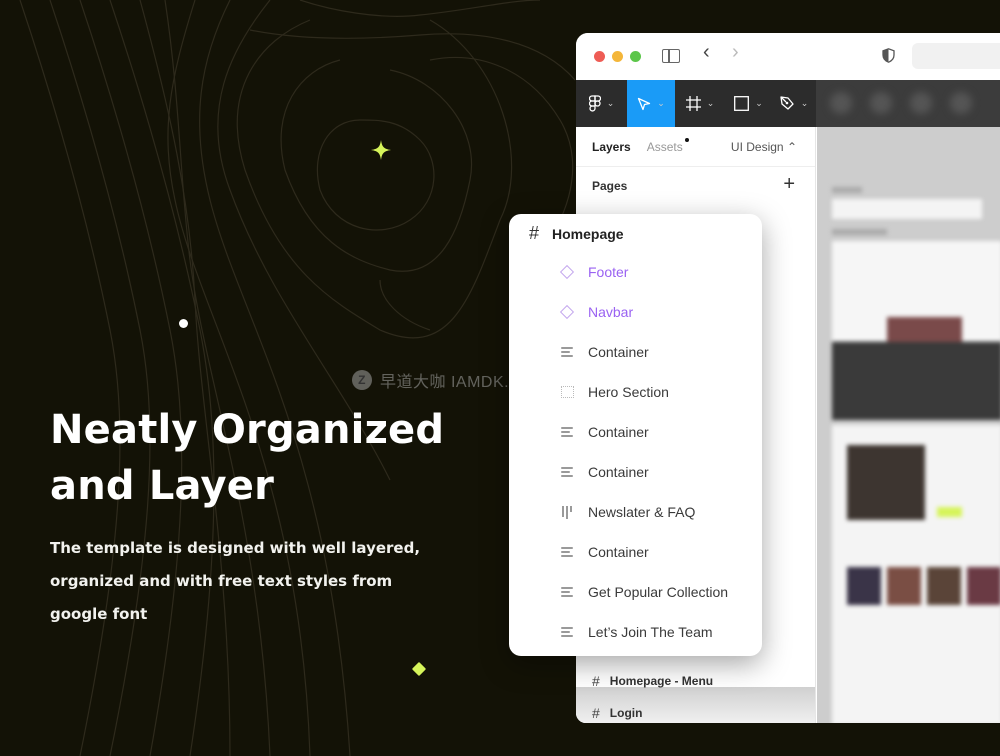 The width and height of the screenshot is (1000, 756). I want to click on layer-label: Navbar, so click(611, 312).